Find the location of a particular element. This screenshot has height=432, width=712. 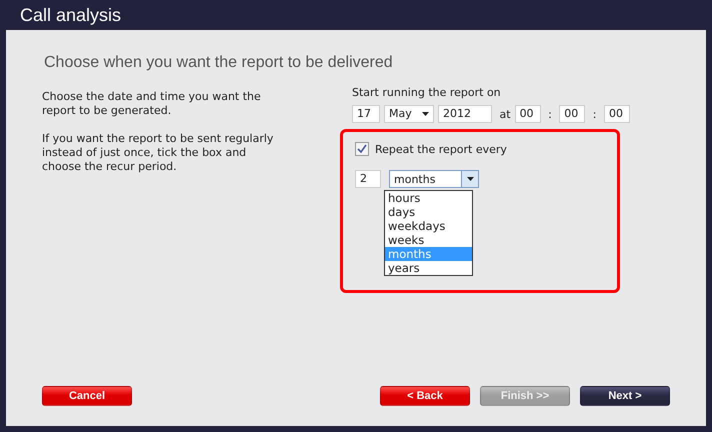

start-label: Start running the report on is located at coordinates (426, 92).